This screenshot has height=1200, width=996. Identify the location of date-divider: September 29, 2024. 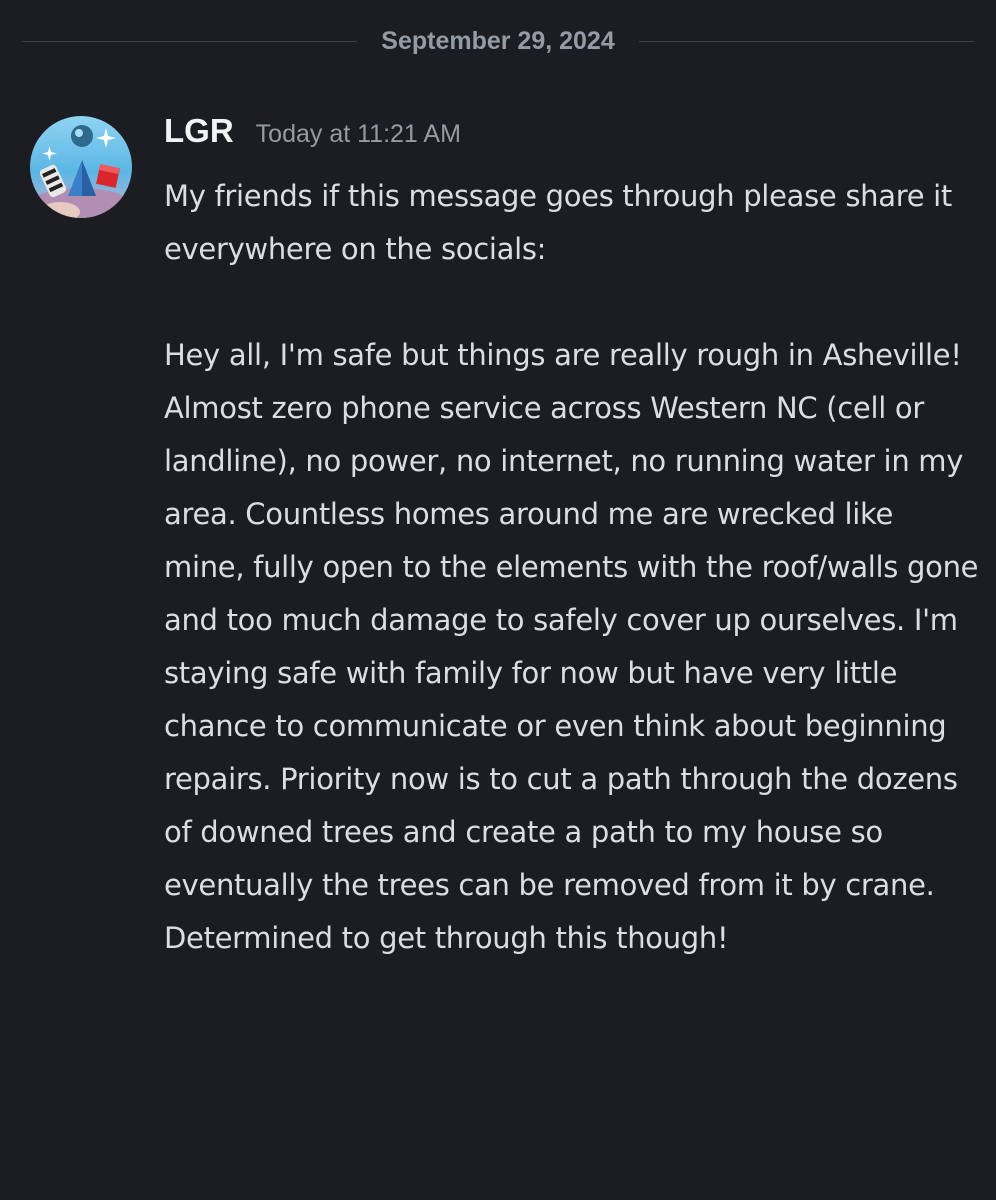
(498, 41).